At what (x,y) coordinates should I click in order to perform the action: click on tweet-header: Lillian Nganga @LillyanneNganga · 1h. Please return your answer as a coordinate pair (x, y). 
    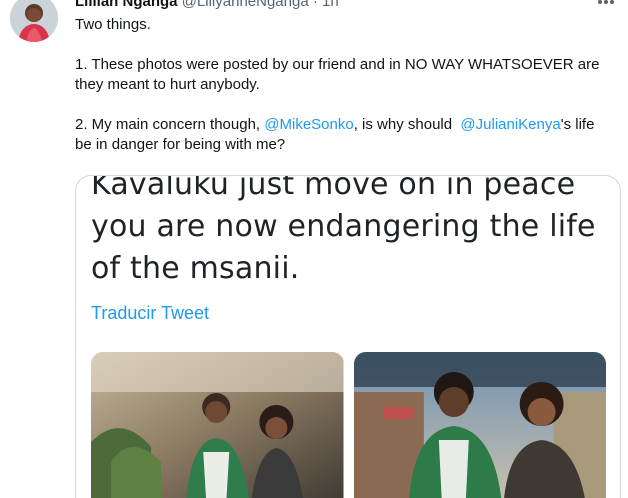
    Looking at the image, I should click on (207, 6).